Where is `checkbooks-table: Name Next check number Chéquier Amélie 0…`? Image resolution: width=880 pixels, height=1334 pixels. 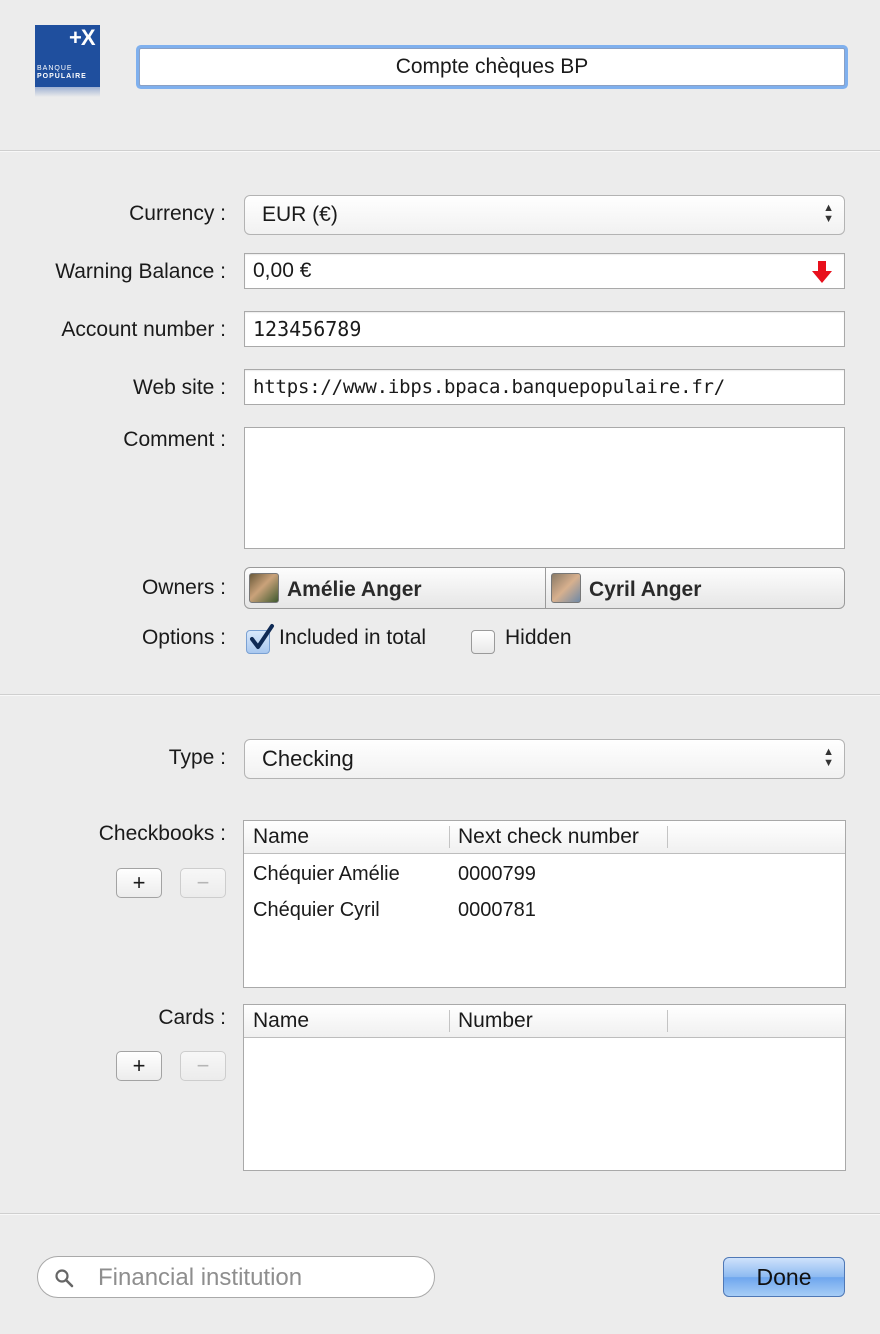
checkbooks-table: Name Next check number Chéquier Amélie 0… is located at coordinates (544, 904).